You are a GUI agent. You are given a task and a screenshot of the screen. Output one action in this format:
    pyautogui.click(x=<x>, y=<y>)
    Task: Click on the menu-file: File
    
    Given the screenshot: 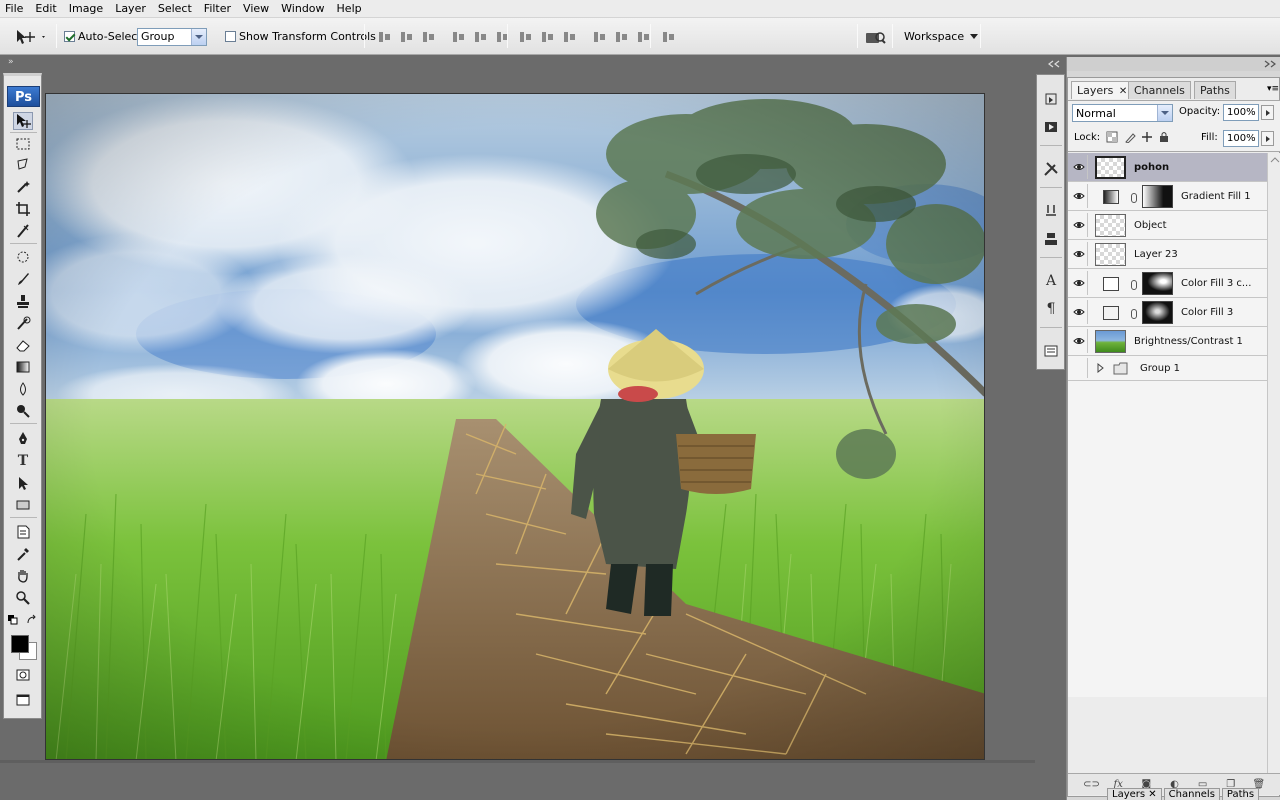 What is the action you would take?
    pyautogui.click(x=14, y=9)
    